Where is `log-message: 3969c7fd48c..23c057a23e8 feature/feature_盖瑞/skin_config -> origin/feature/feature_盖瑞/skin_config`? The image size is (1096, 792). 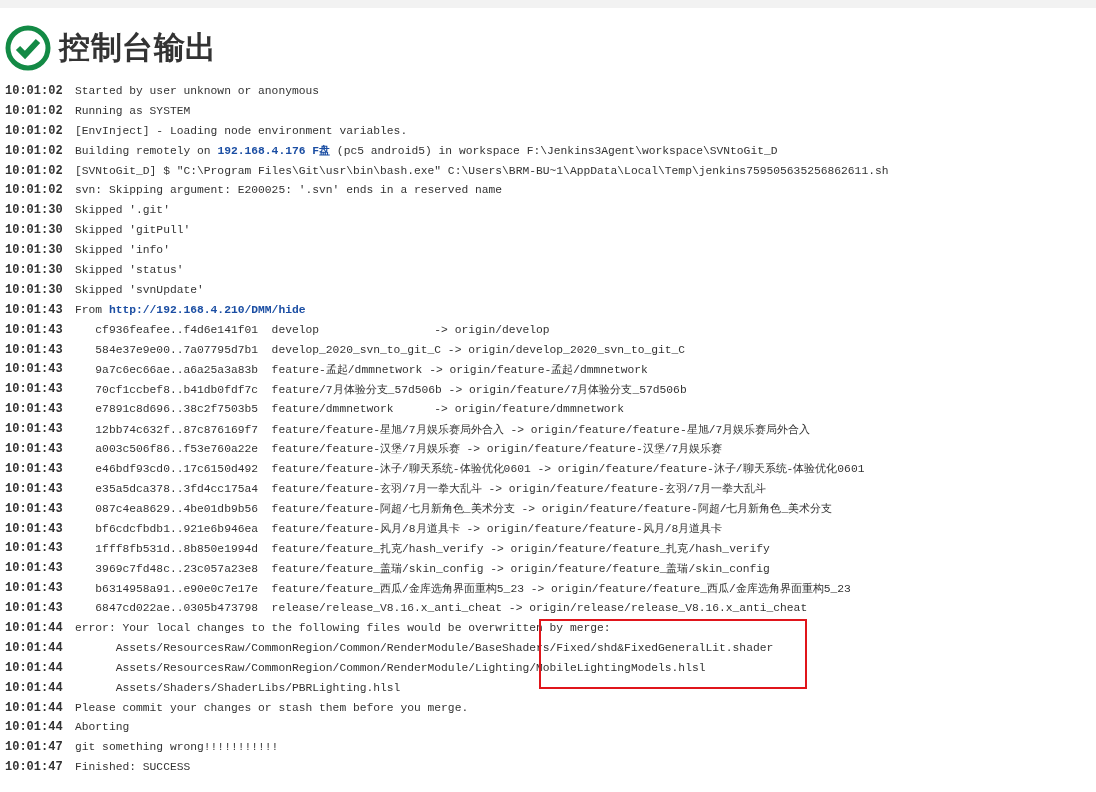 log-message: 3969c7fd48c..23c057a23e8 feature/feature_盖瑞/skin_config -> origin/feature/feature_盖瑞/skin_config is located at coordinates (432, 568).